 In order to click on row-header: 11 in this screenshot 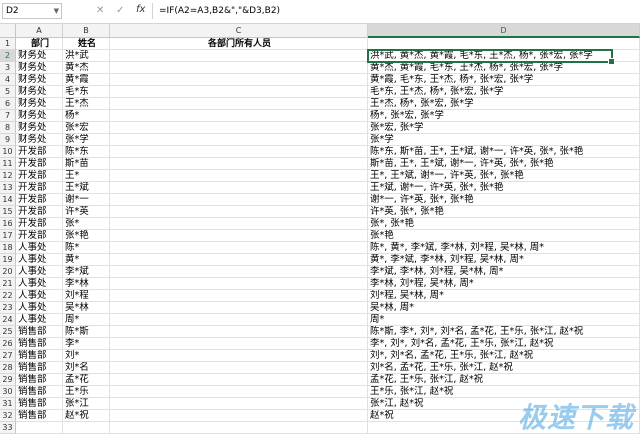, I will do `click(8, 164)`.